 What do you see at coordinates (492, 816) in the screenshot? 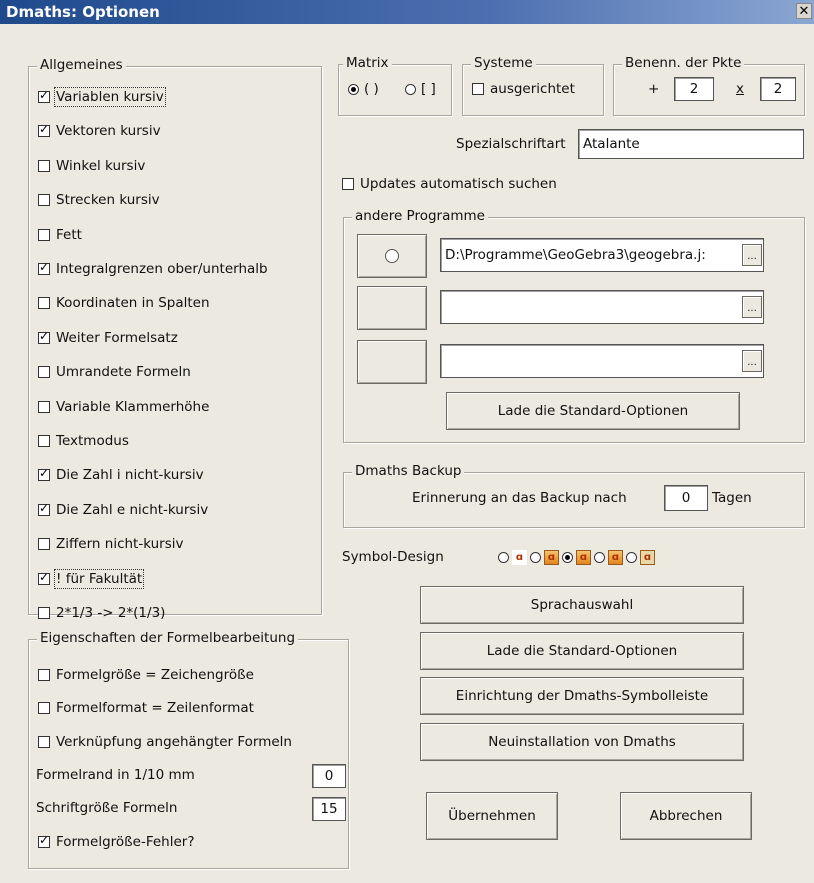
I see `uebernehmen-button: Übernehmen` at bounding box center [492, 816].